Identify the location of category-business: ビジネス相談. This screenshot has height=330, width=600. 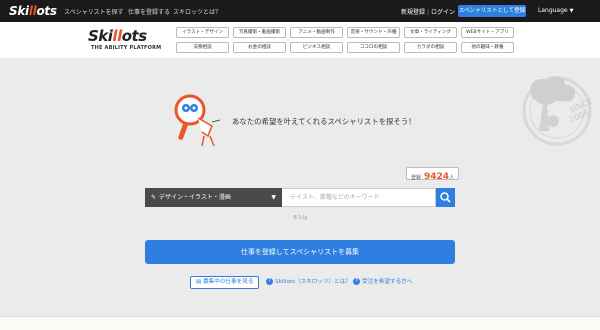
(316, 47).